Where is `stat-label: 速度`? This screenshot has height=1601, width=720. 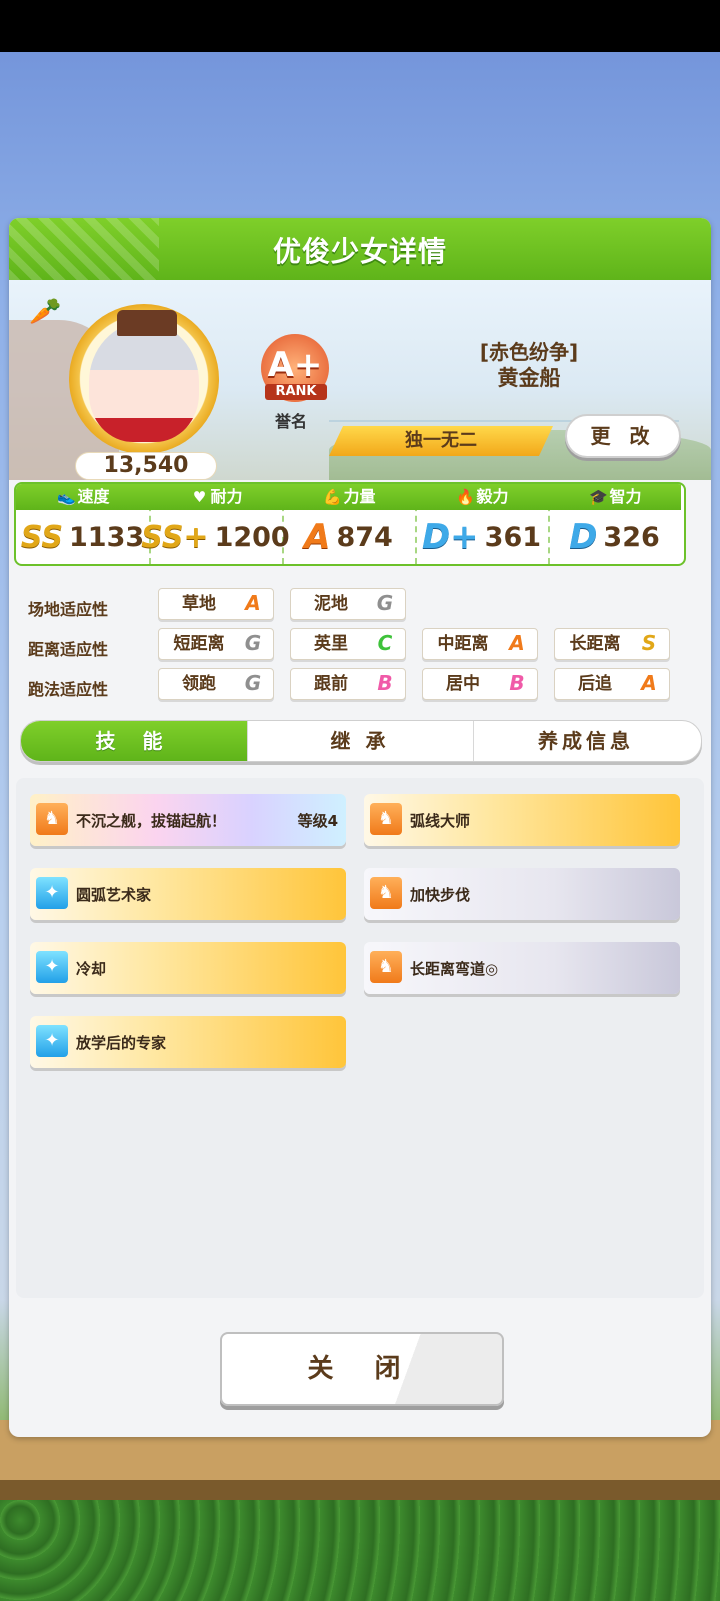 stat-label: 速度 is located at coordinates (93, 496).